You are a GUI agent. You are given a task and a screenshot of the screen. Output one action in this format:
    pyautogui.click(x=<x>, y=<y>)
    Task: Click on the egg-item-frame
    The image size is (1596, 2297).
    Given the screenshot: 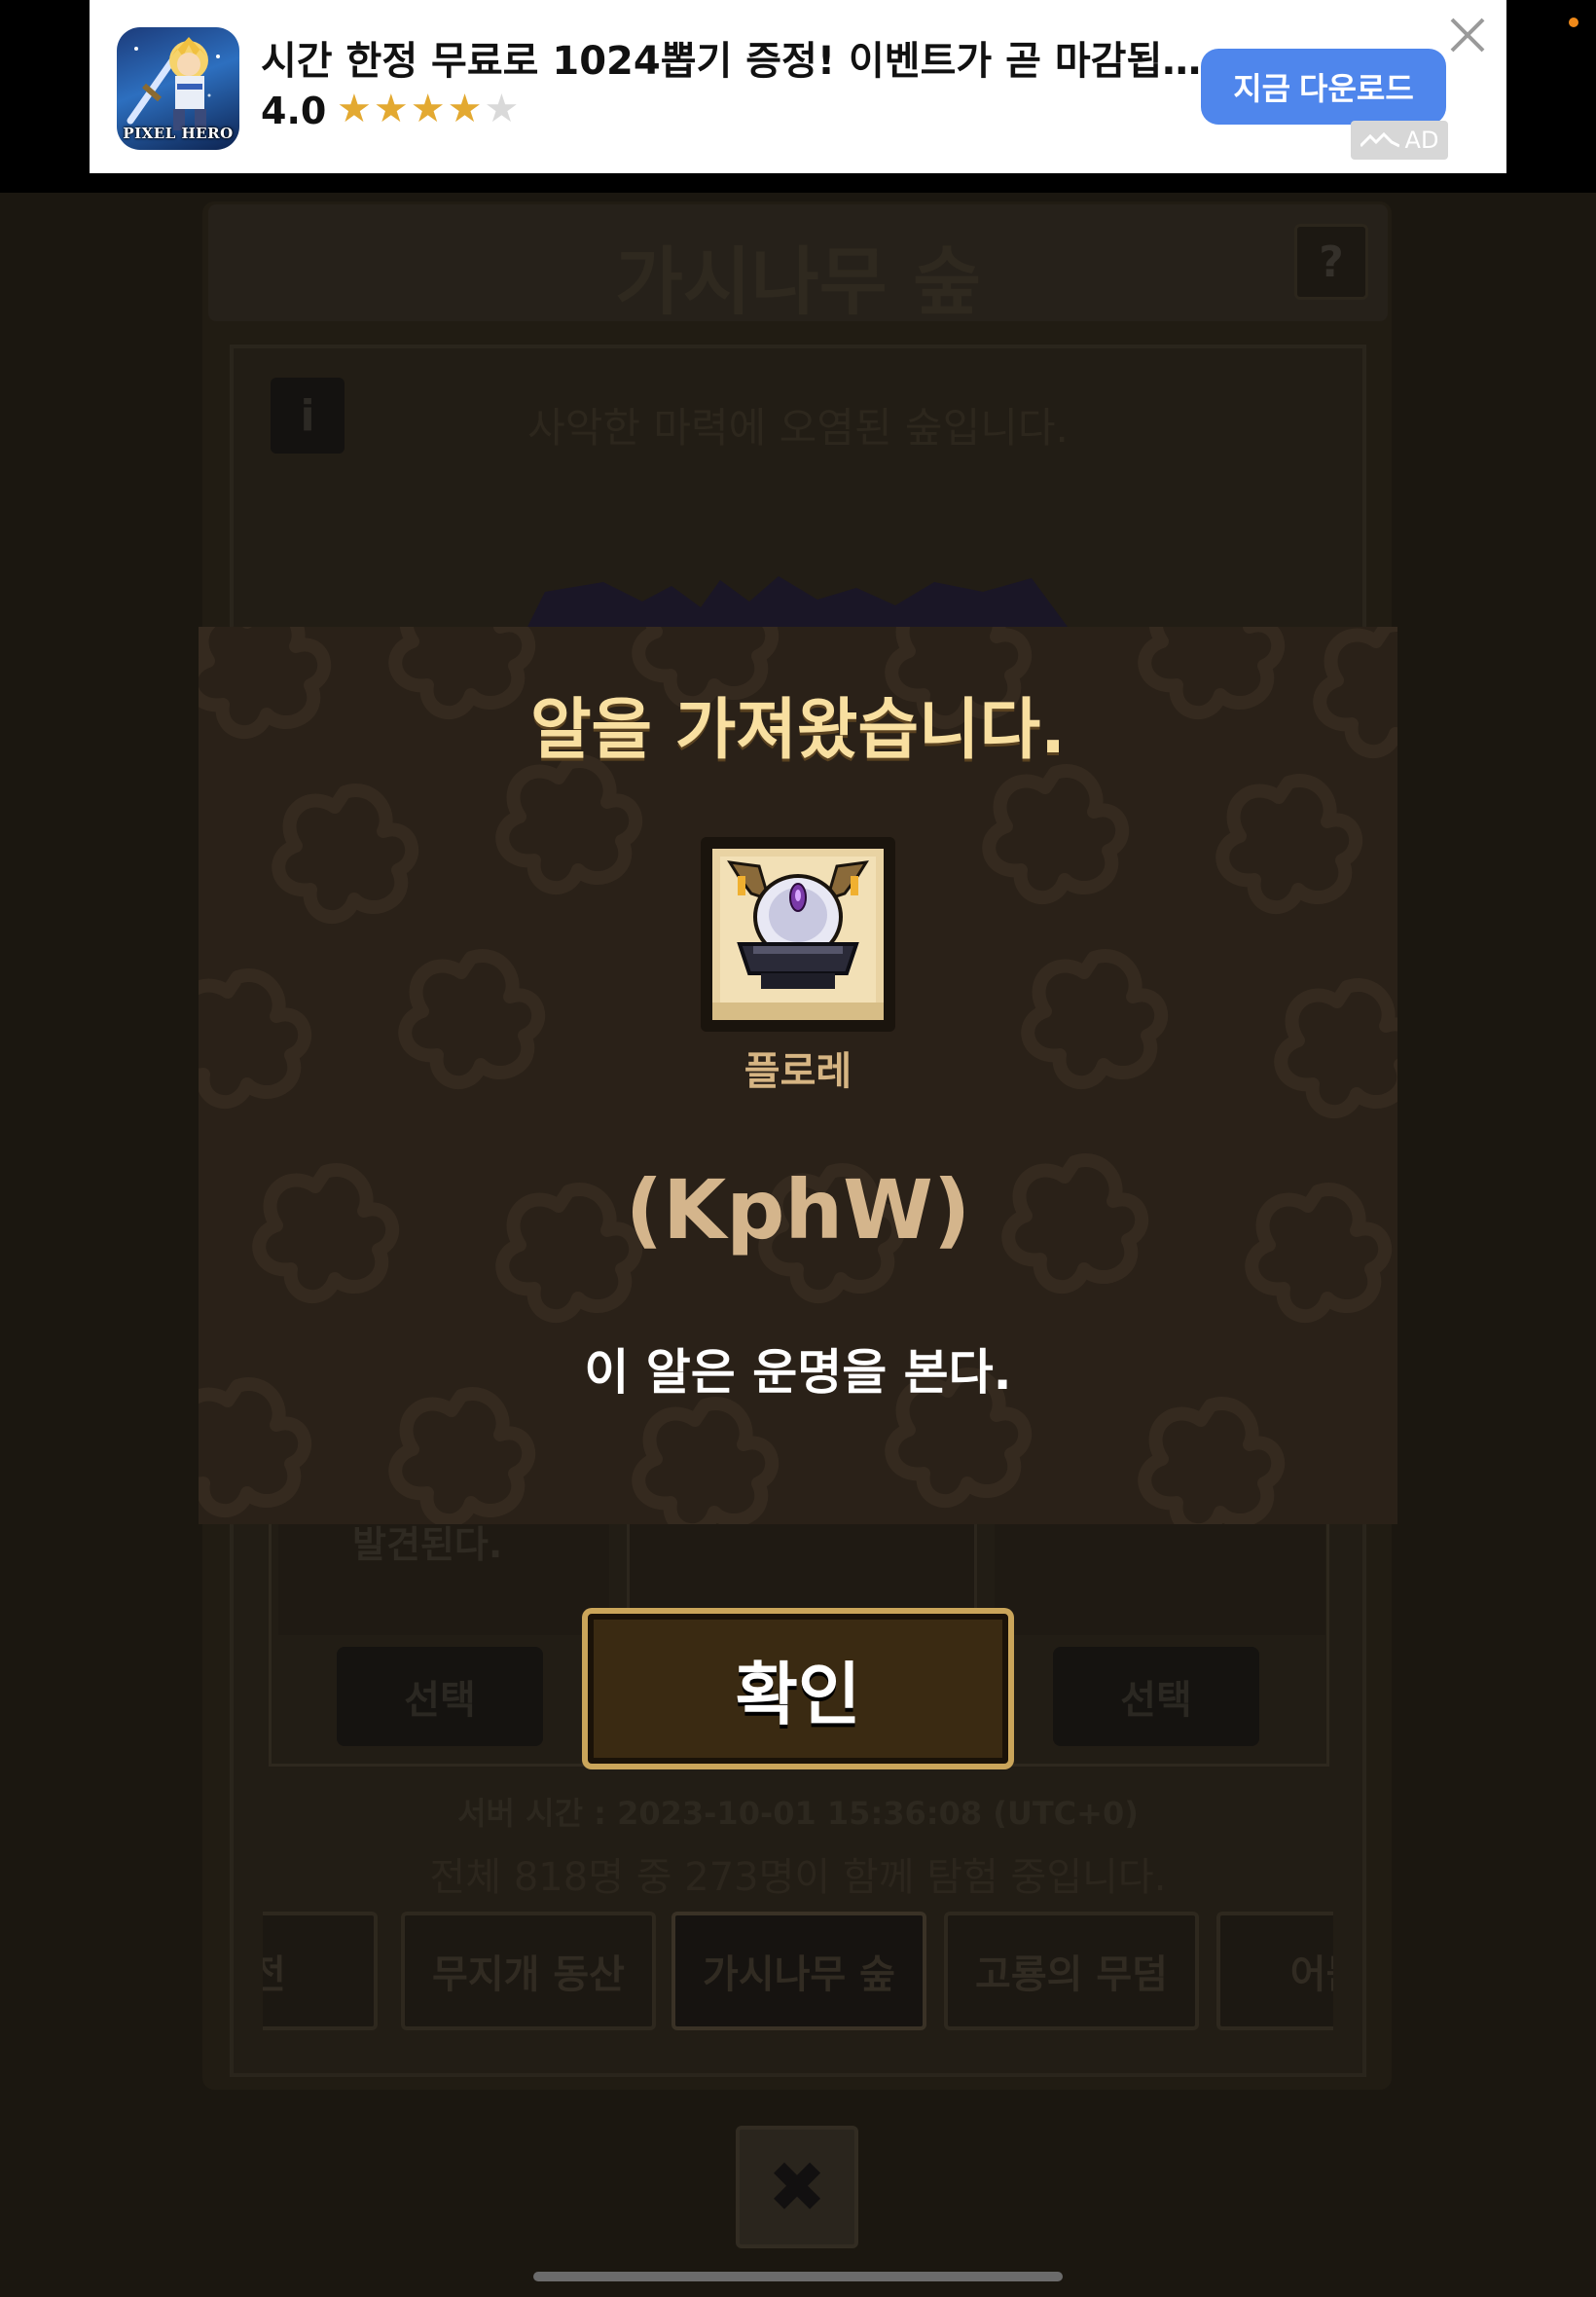 What is the action you would take?
    pyautogui.click(x=798, y=934)
    